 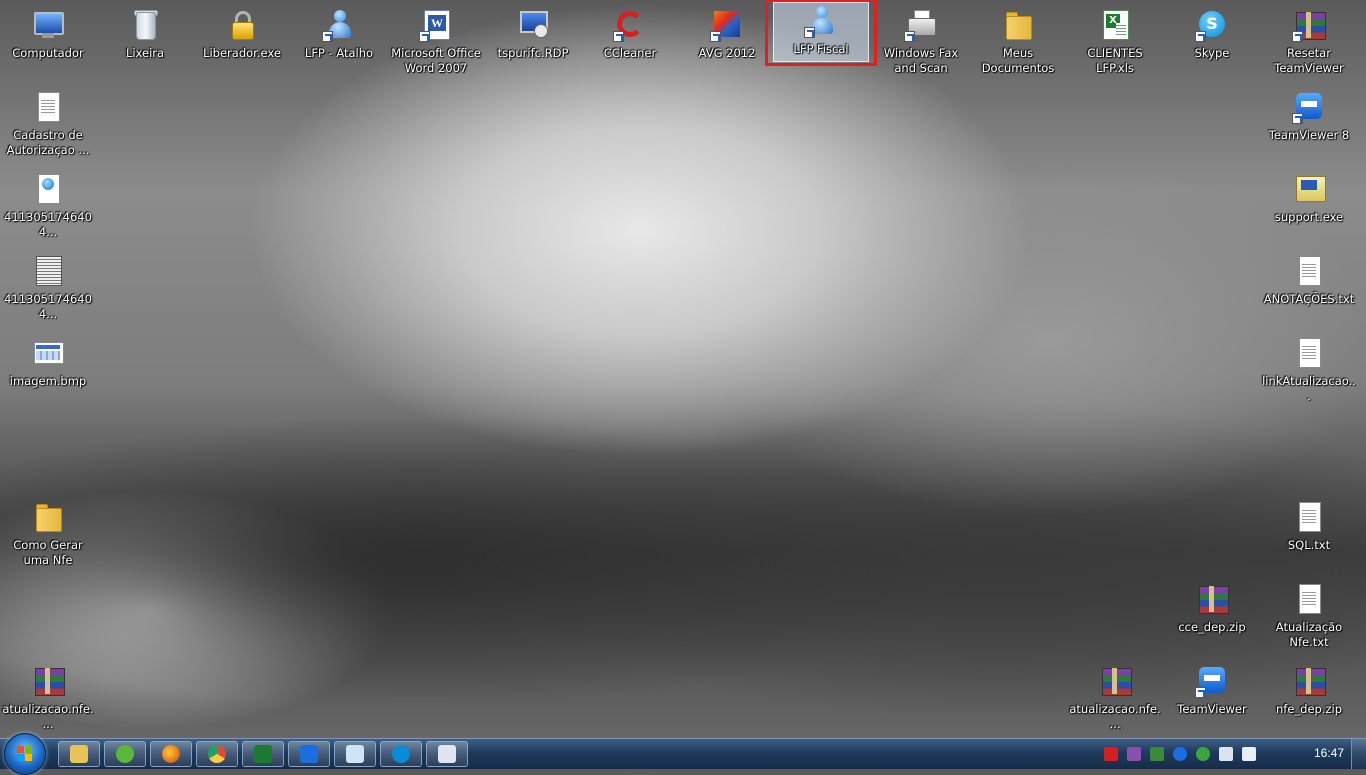 What do you see at coordinates (48, 381) in the screenshot?
I see `icon-label: imagem.bmp` at bounding box center [48, 381].